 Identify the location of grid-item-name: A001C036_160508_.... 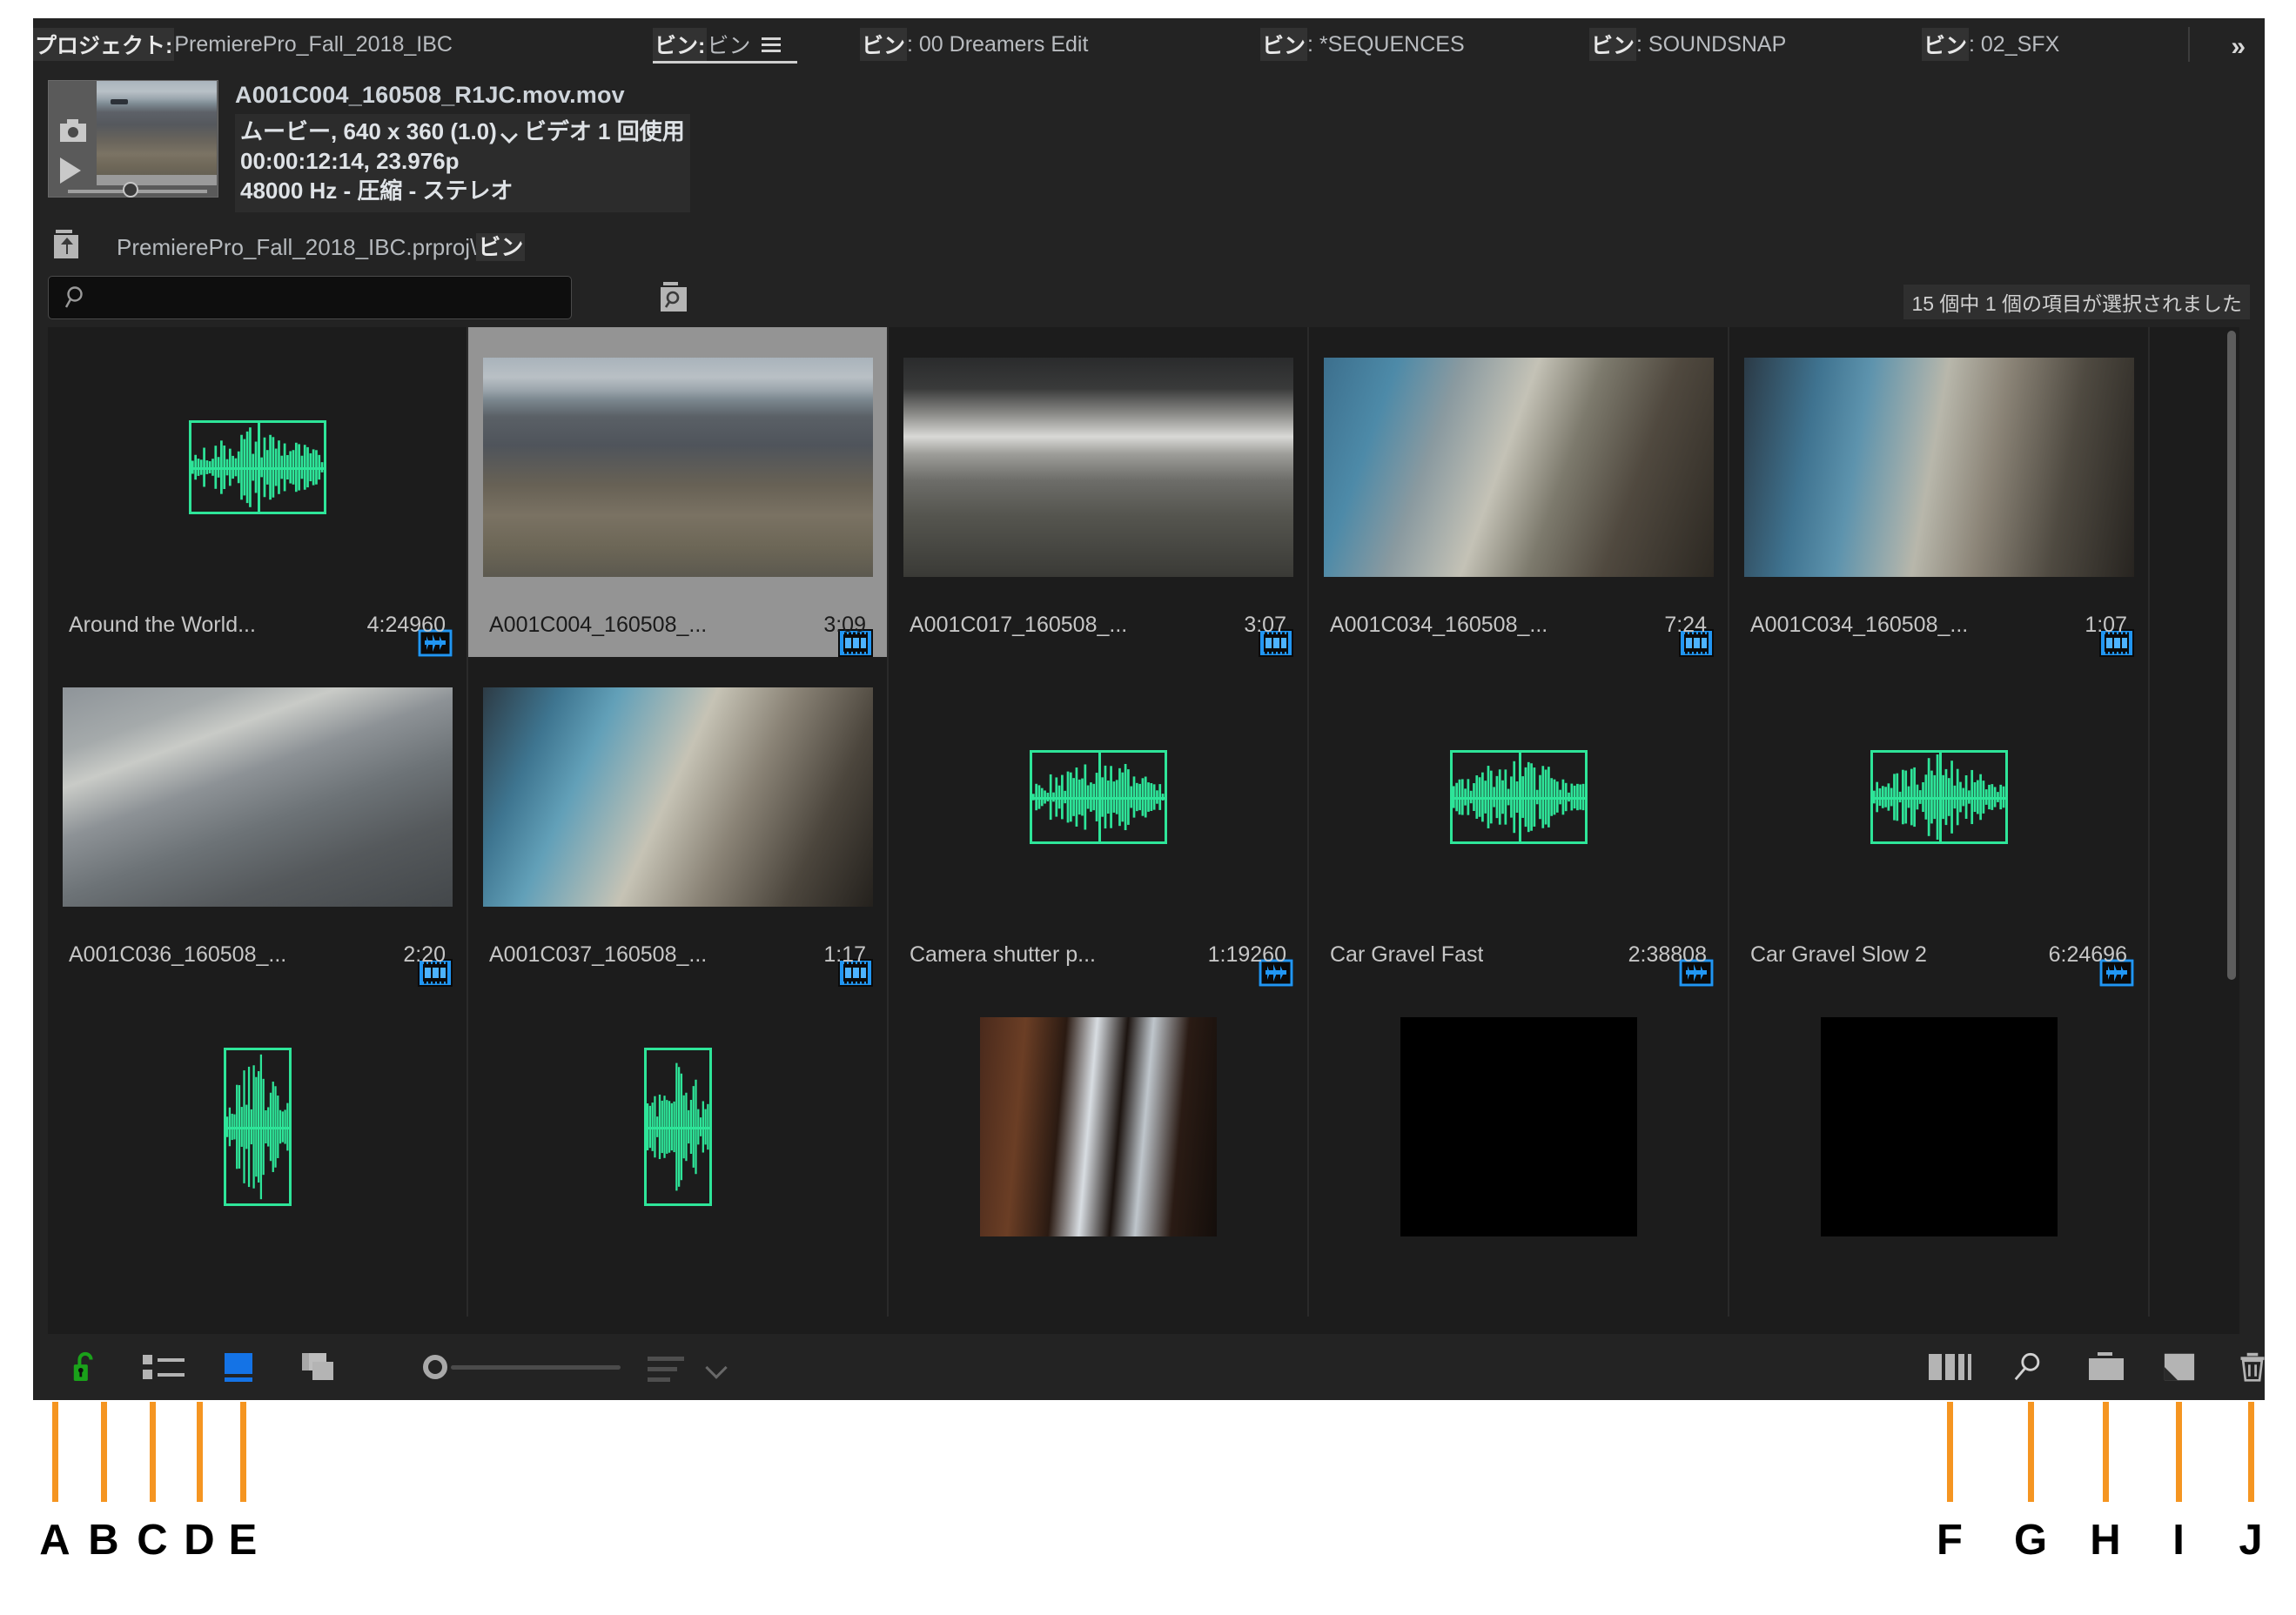
(178, 954).